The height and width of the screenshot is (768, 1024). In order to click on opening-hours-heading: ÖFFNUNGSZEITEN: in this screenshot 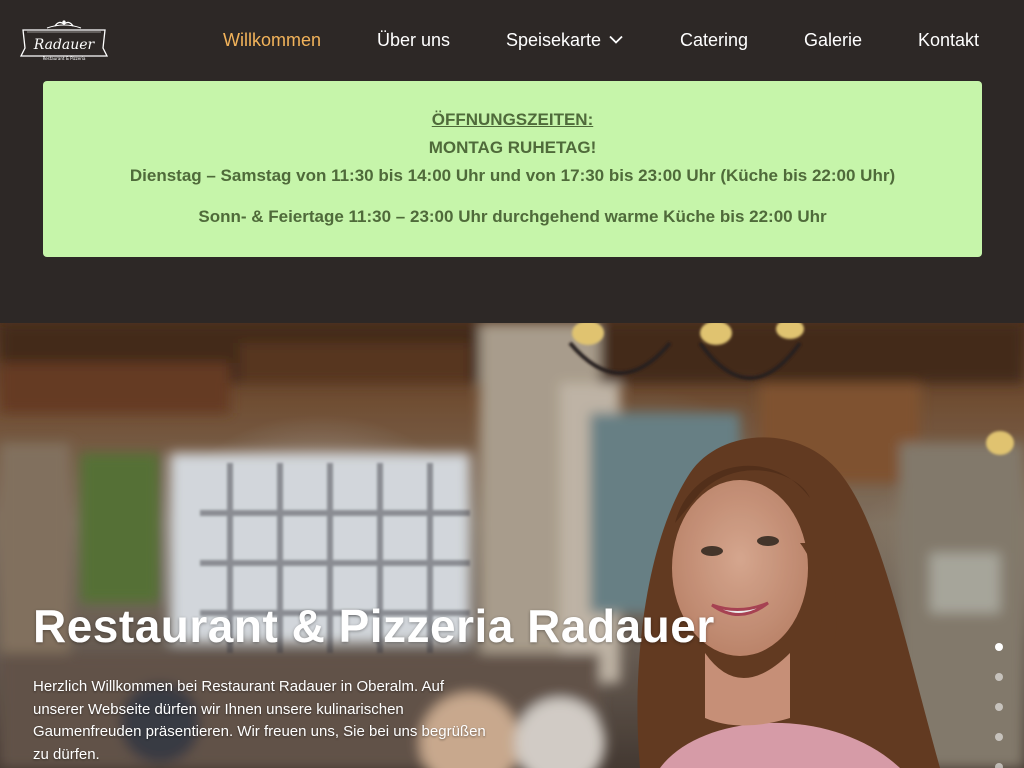, I will do `click(512, 119)`.